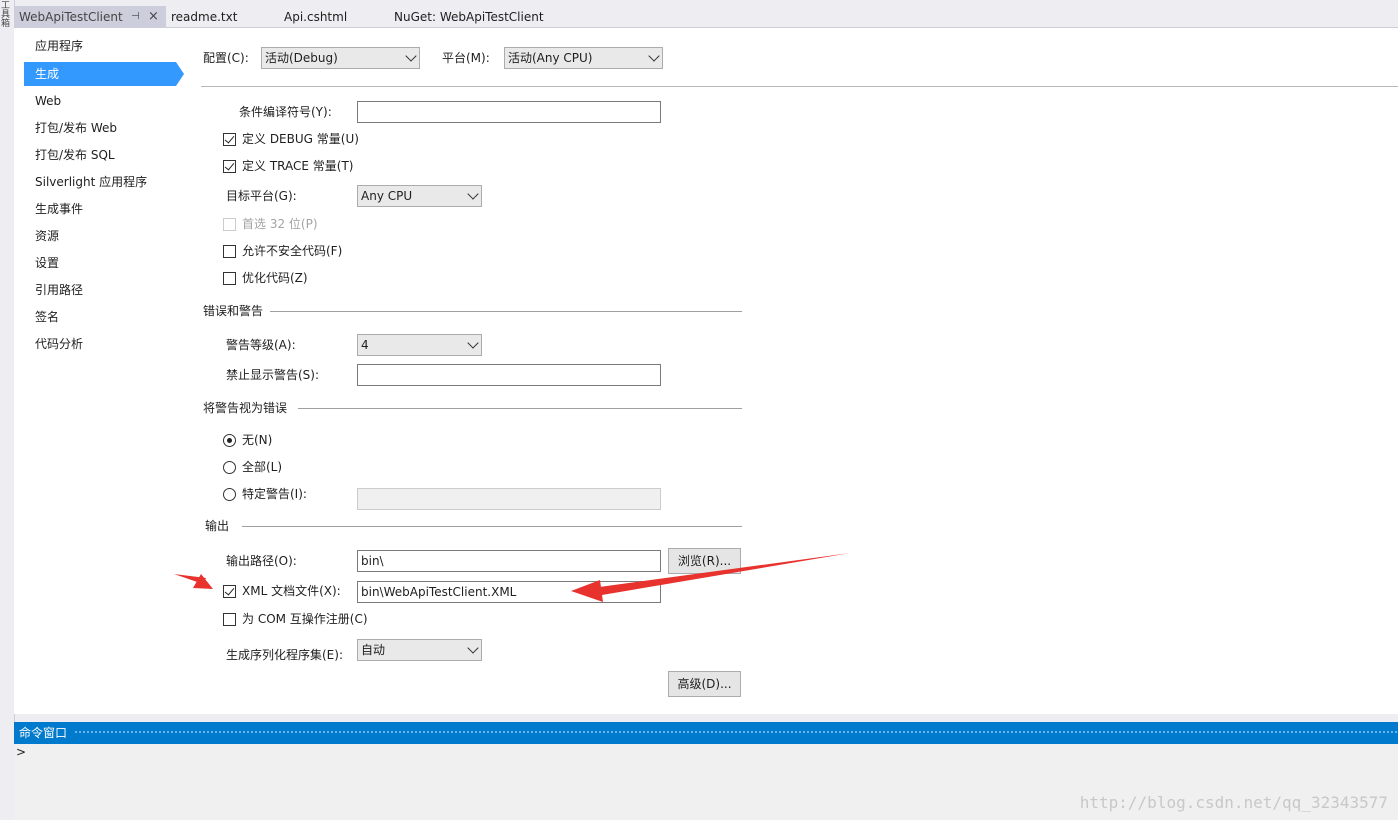 Image resolution: width=1398 pixels, height=820 pixels. What do you see at coordinates (21, 752) in the screenshot?
I see `command-prompt: >` at bounding box center [21, 752].